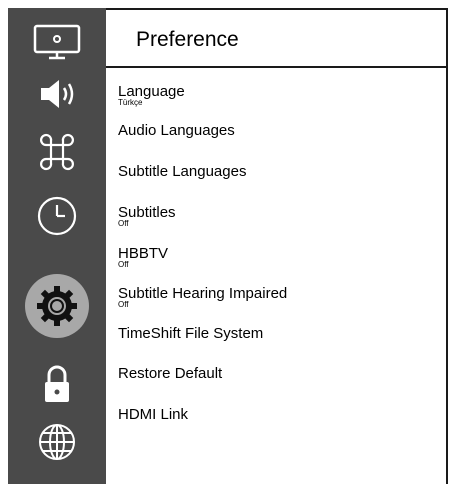  What do you see at coordinates (278, 415) in the screenshot?
I see `menu-item-hdmi-link: HDMI Link` at bounding box center [278, 415].